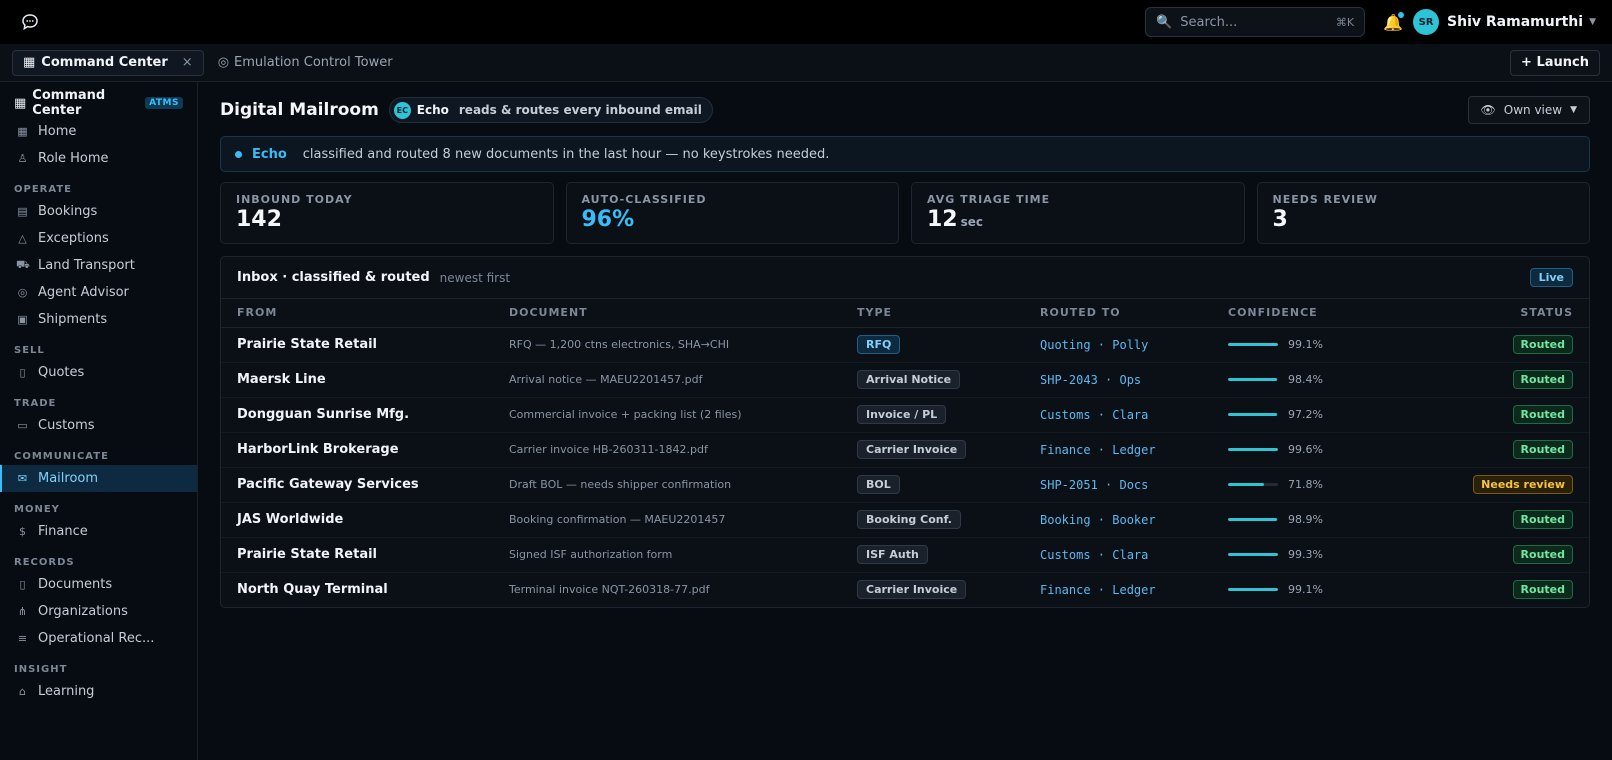  I want to click on chat-bubble-icon, so click(30, 22).